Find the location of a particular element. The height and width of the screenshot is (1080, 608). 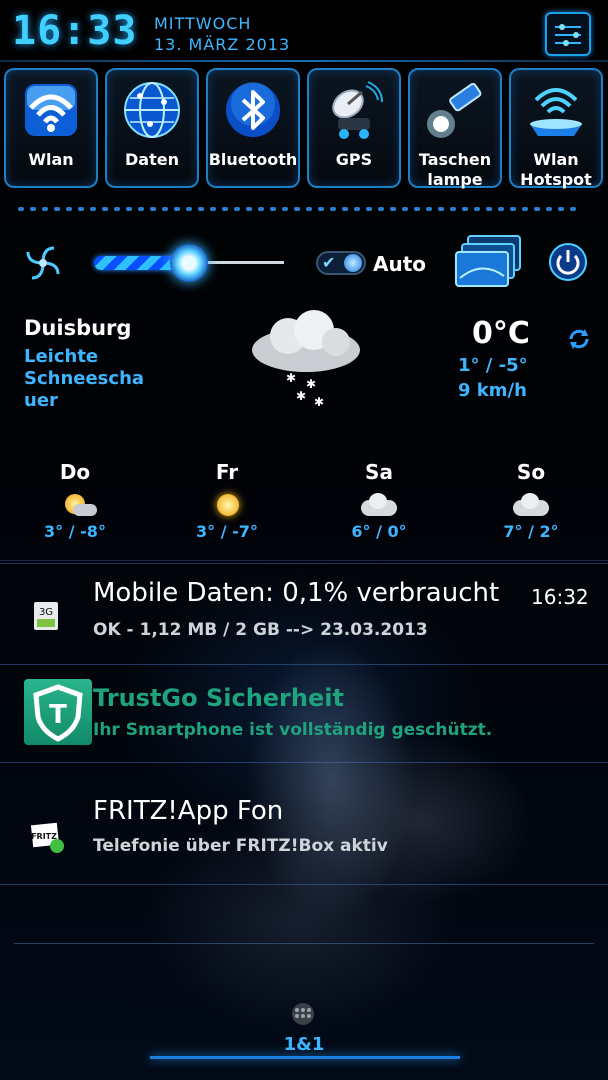

toggle-bluetooth: Bluetooth is located at coordinates (253, 128).